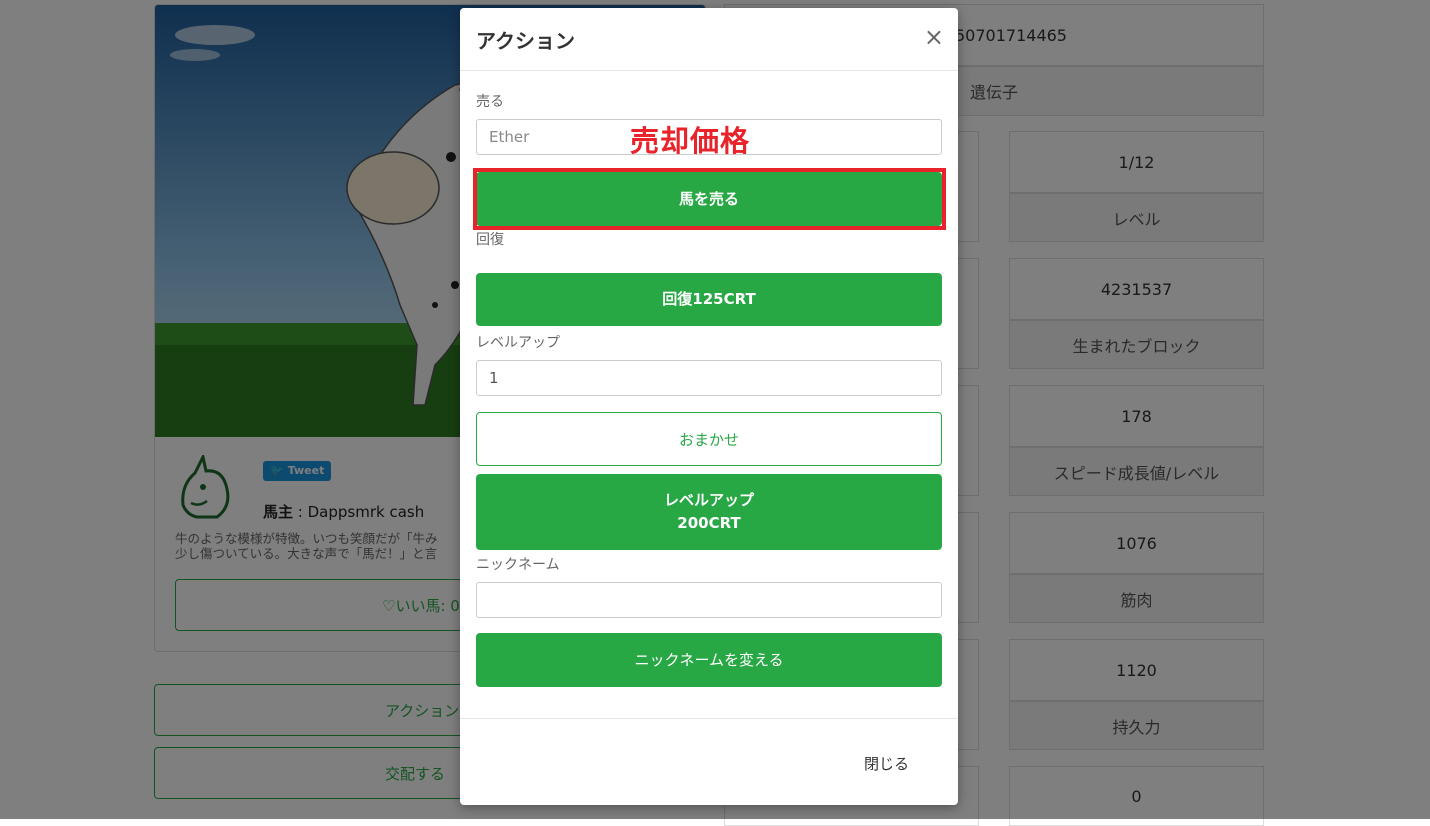  Describe the element at coordinates (690, 141) in the screenshot. I see `sell-price-annotation: 売却価格` at that location.